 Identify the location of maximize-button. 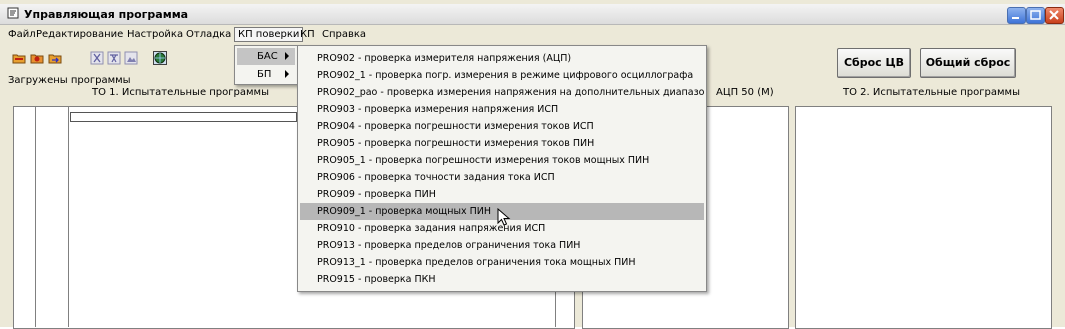
(1035, 15).